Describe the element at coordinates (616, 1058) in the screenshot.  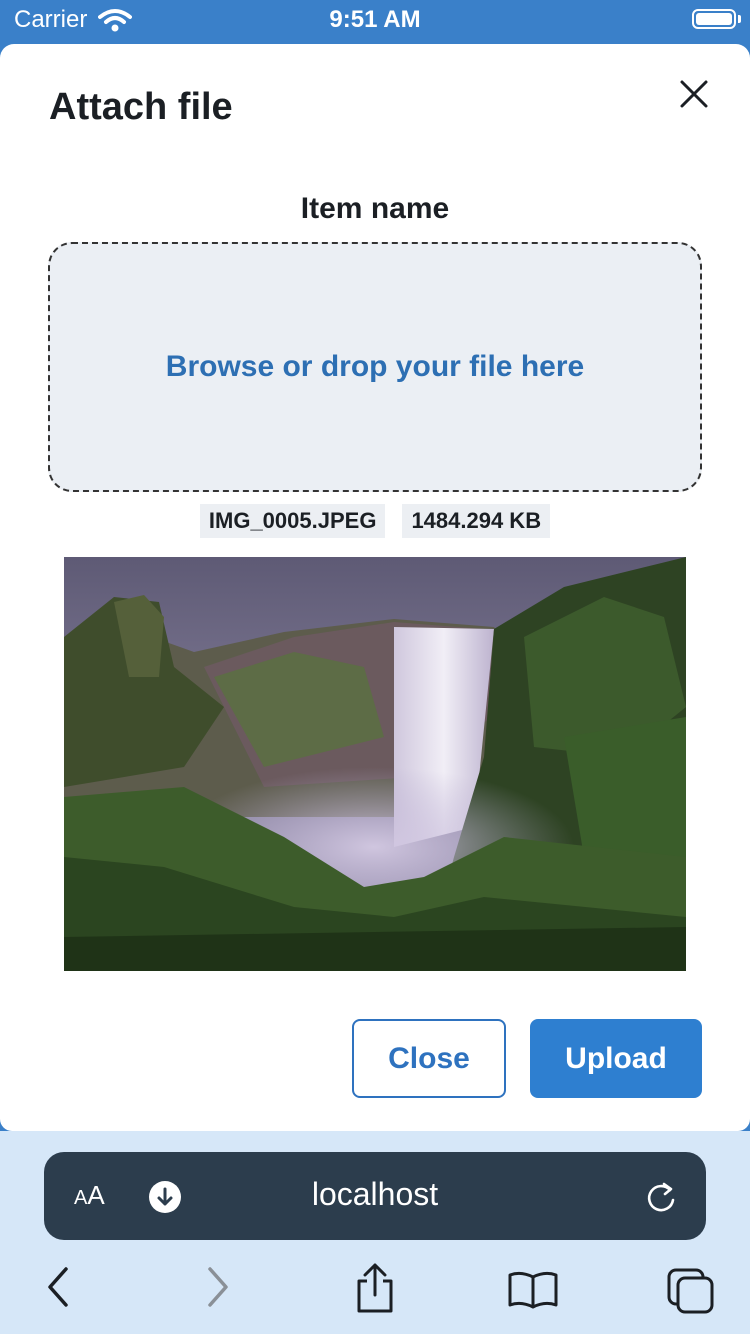
I see `upload-button: Upload` at that location.